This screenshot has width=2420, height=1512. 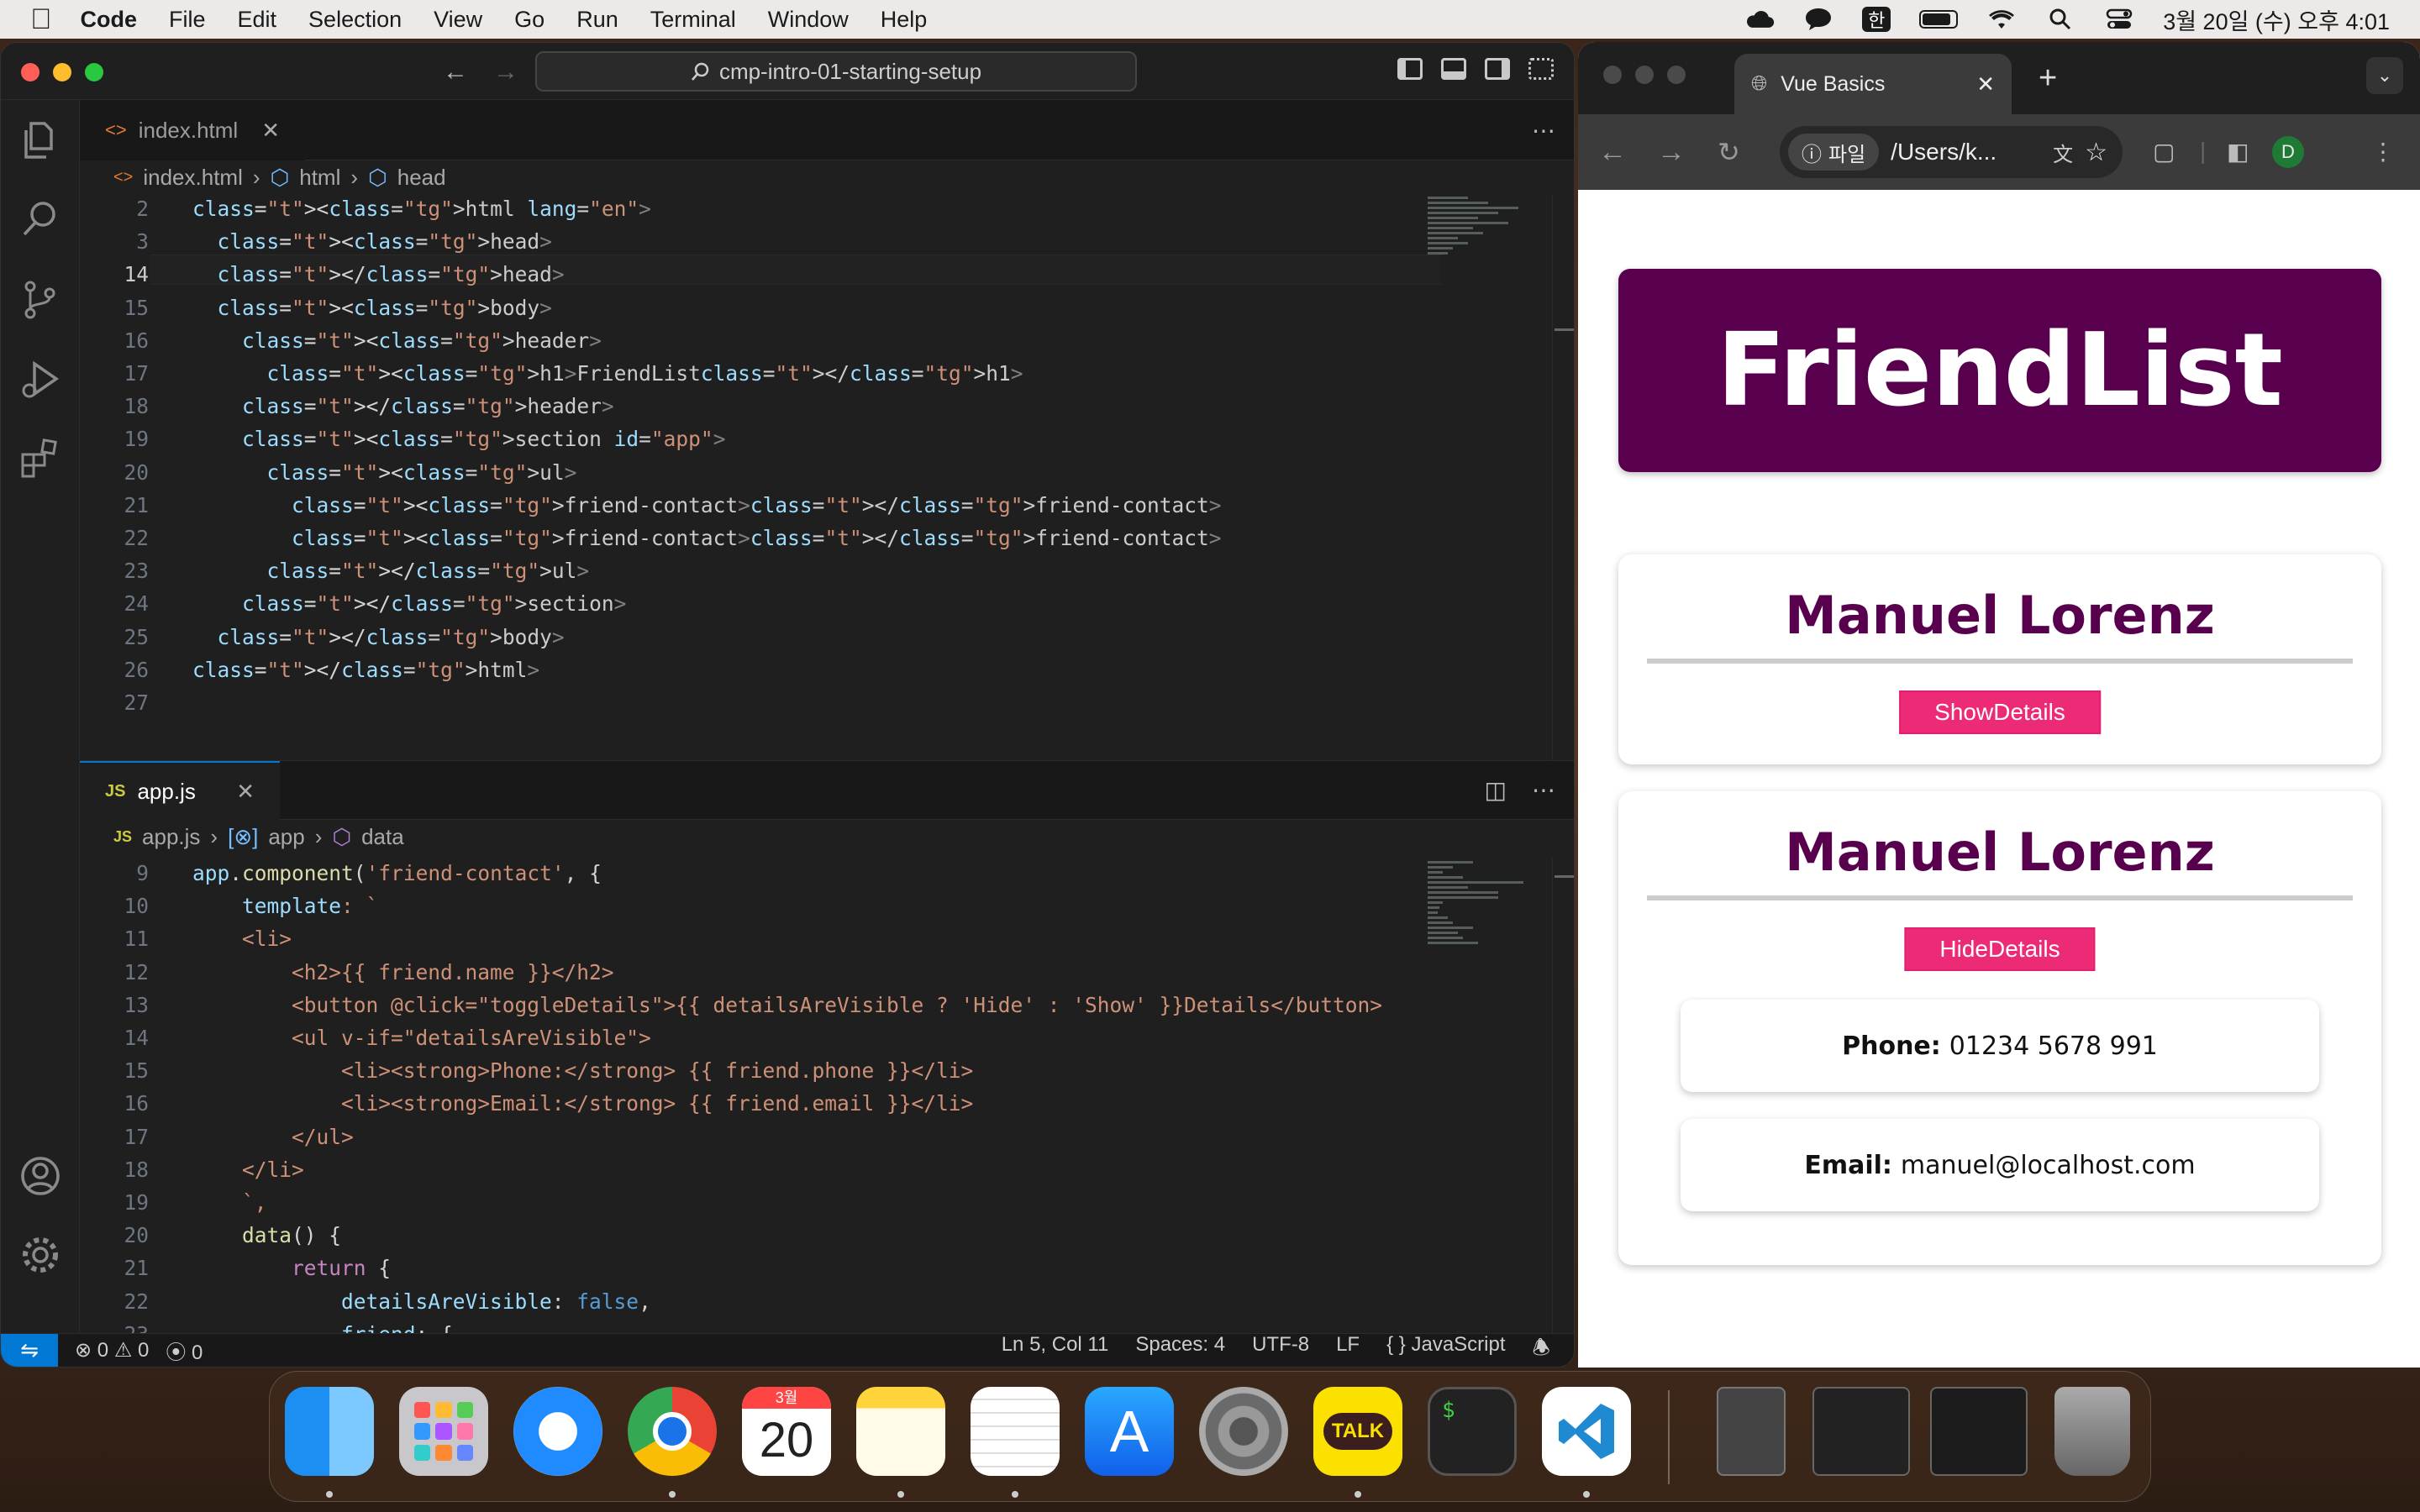 What do you see at coordinates (1348, 1350) in the screenshot?
I see `end-of-line: LF` at bounding box center [1348, 1350].